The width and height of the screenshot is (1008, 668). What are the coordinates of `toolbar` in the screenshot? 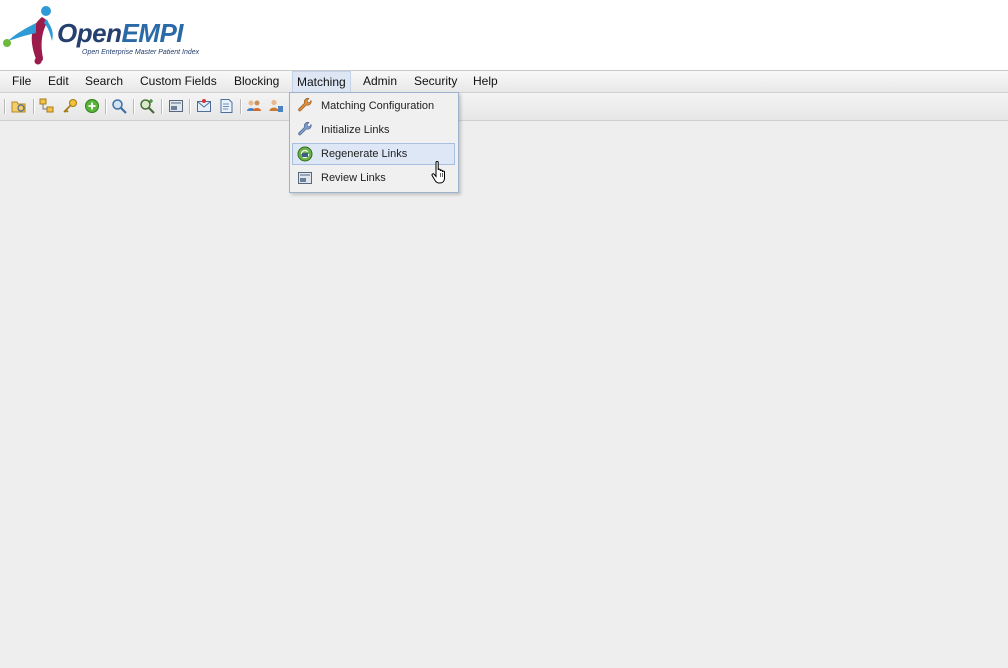 It's located at (504, 107).